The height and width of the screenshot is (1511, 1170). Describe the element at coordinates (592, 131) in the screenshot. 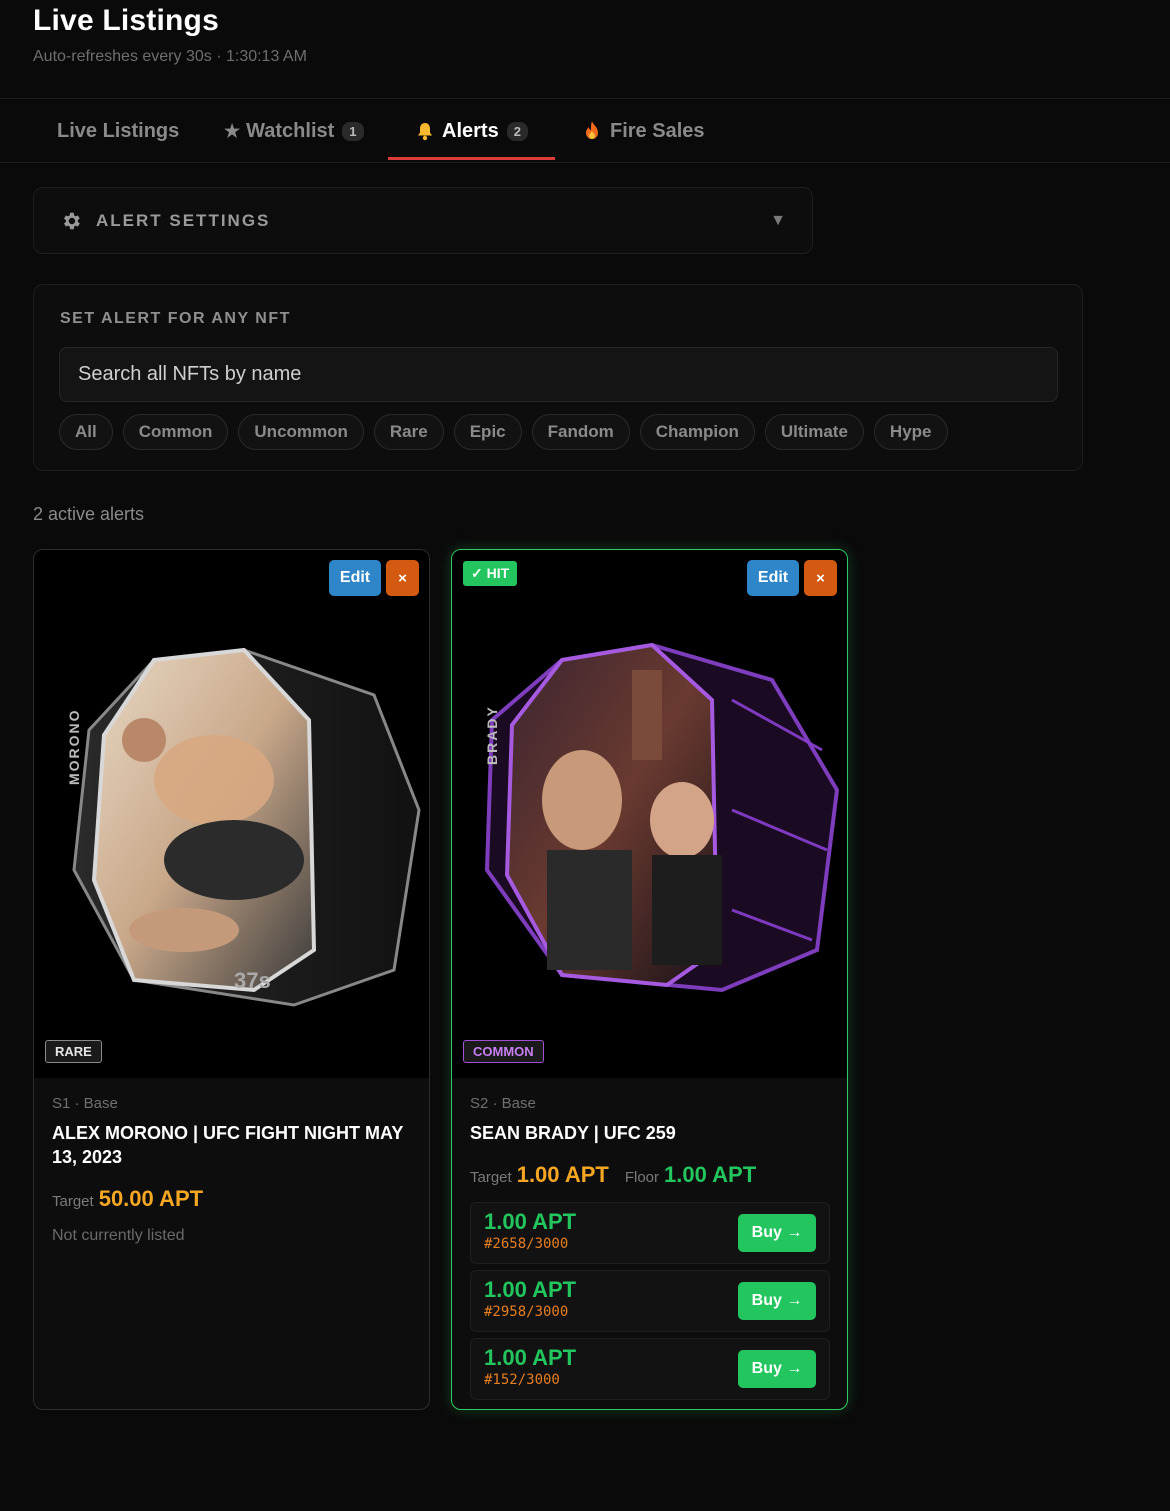

I see `fire-icon` at that location.